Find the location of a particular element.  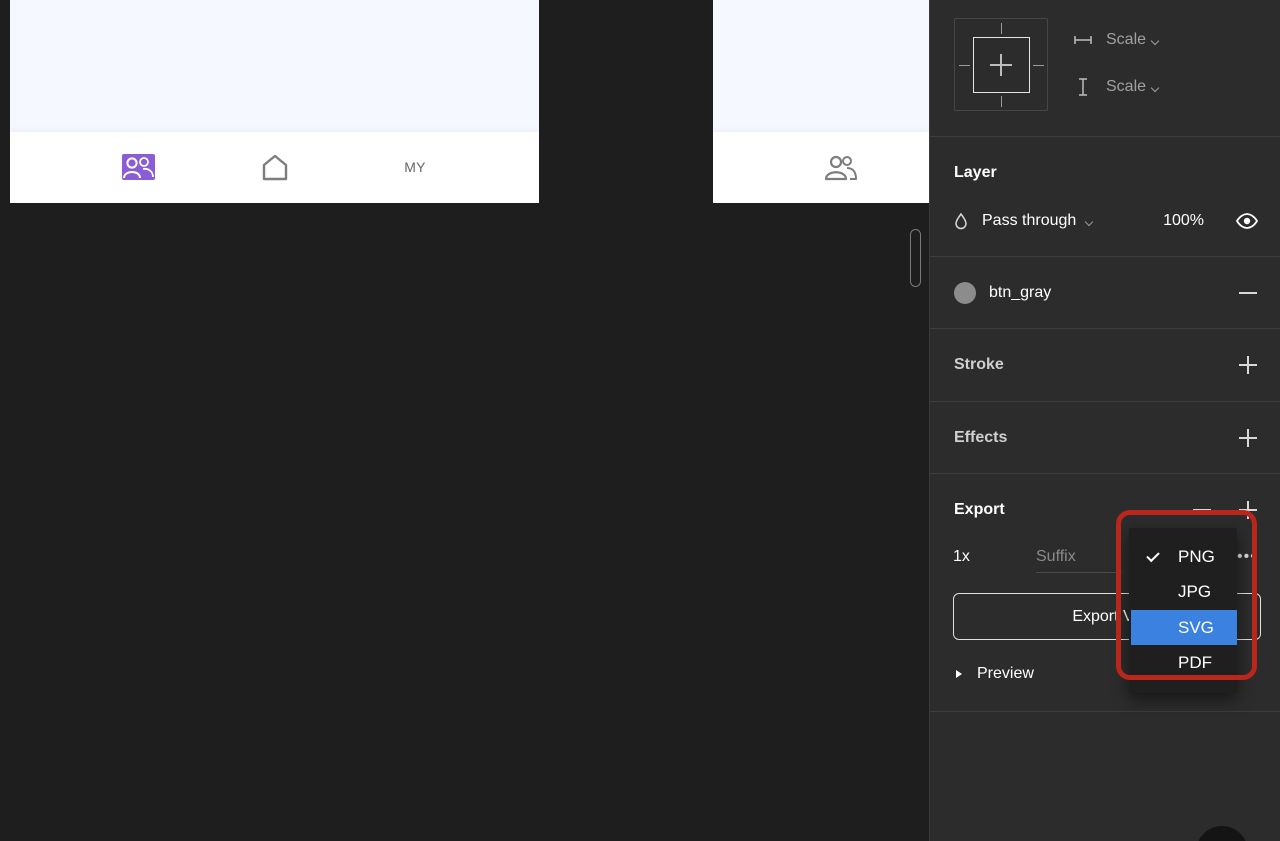

format-option-jpg: JPG is located at coordinates (1184, 591).